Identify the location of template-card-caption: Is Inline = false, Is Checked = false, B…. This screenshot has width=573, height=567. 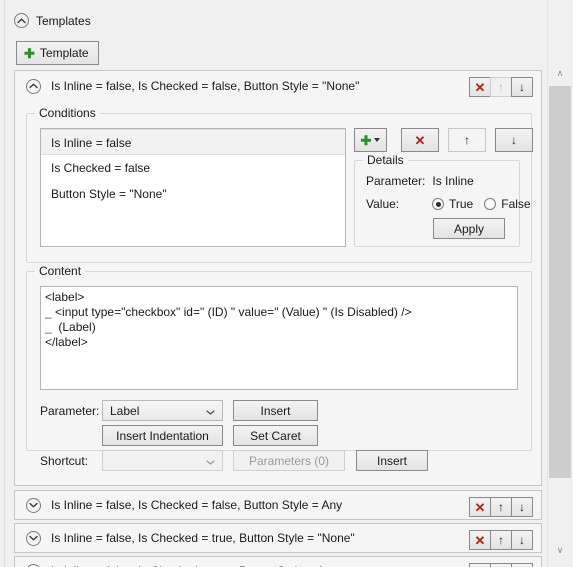
(205, 86).